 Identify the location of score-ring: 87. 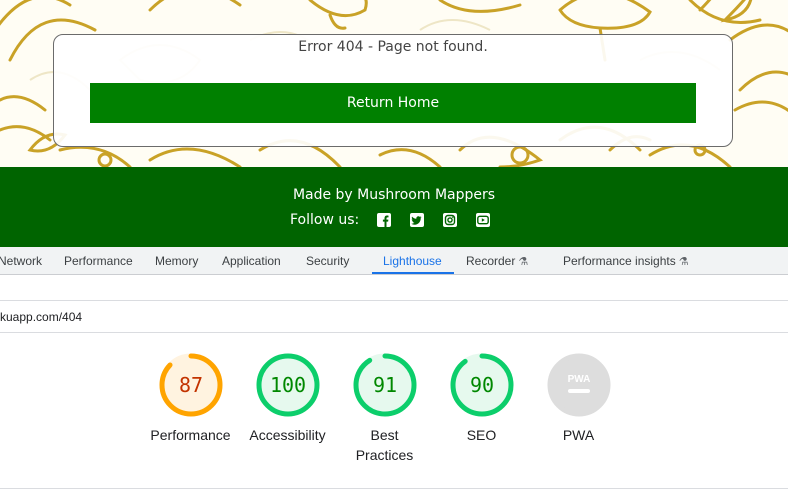
(190, 385).